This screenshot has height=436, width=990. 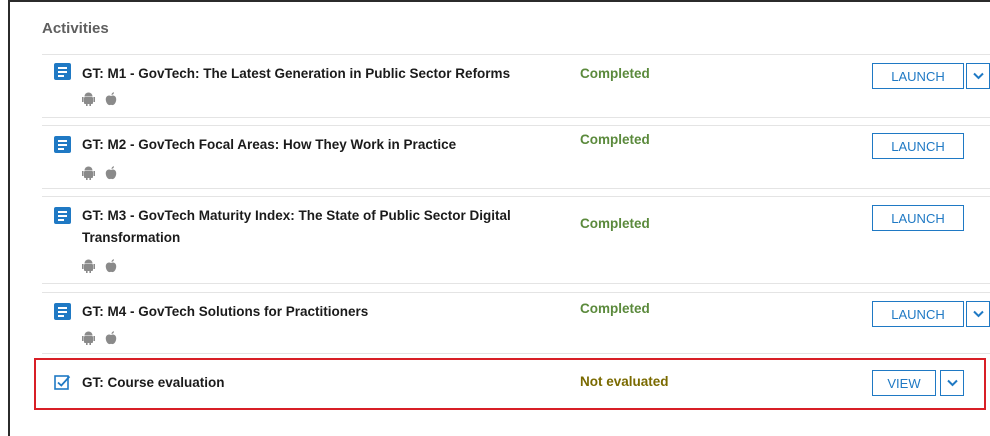 I want to click on highlight-box, so click(x=510, y=384).